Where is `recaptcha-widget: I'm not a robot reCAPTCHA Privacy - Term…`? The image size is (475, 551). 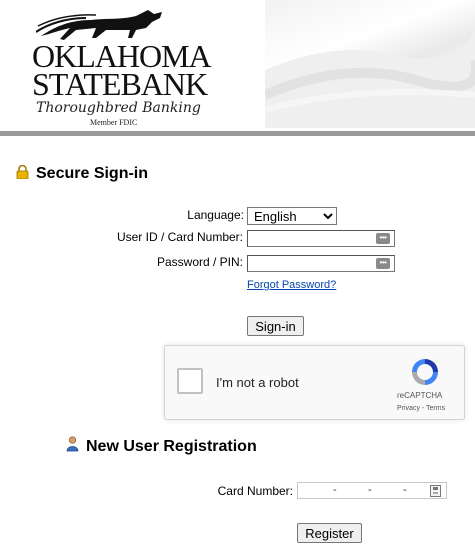 recaptcha-widget: I'm not a robot reCAPTCHA Privacy - Term… is located at coordinates (314, 382).